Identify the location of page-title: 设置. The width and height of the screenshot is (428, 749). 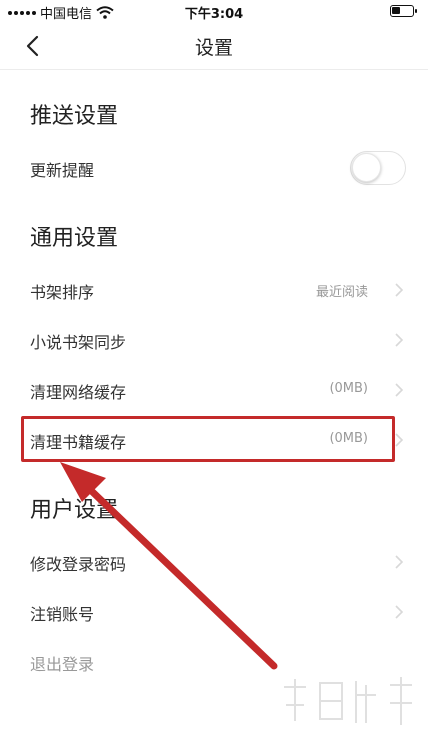
(213, 48).